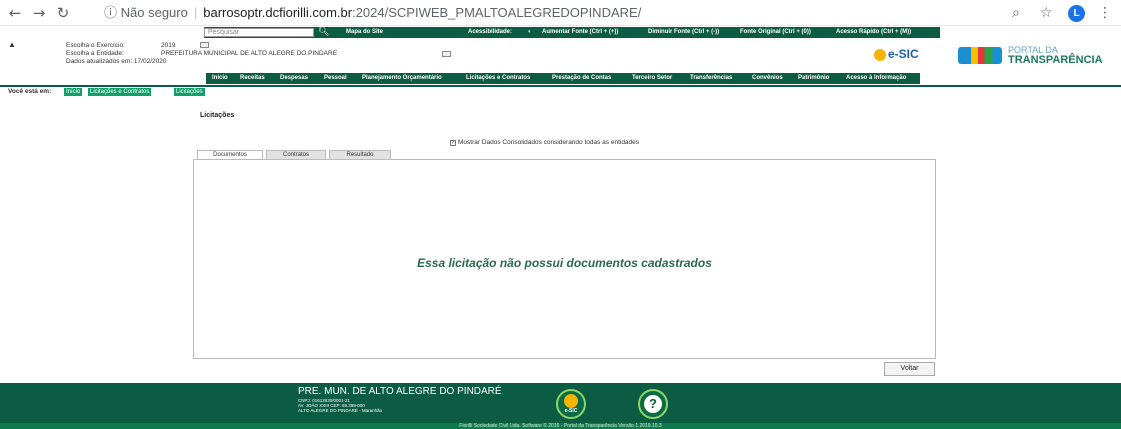  Describe the element at coordinates (497, 12) in the screenshot. I see `url-path: :2024/SCPIWEB_PMALTOALEGREDOPINDARE/` at that location.